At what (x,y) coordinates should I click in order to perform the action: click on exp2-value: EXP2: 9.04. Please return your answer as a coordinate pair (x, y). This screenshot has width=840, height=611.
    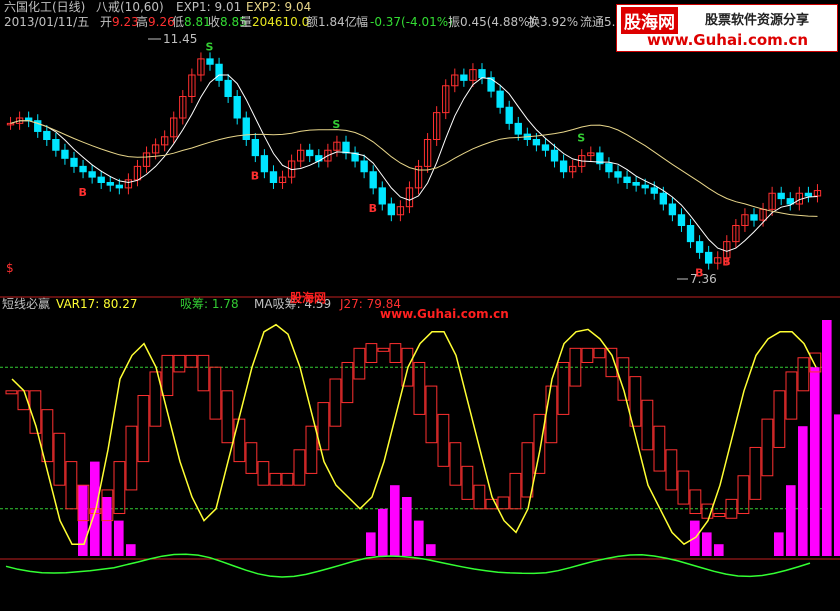
    Looking at the image, I should click on (278, 7).